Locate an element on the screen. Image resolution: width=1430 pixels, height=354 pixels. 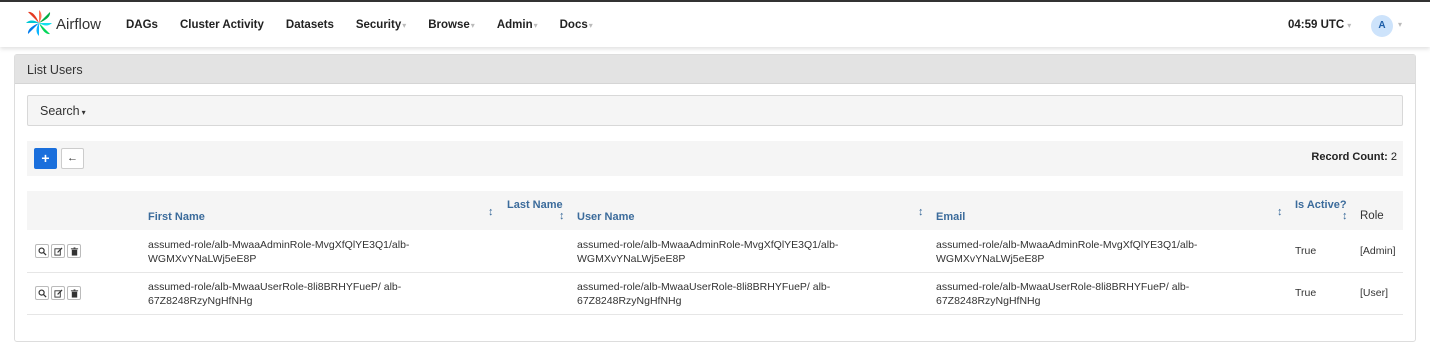
utc-clock-label: 04:59 UTC is located at coordinates (1316, 25).